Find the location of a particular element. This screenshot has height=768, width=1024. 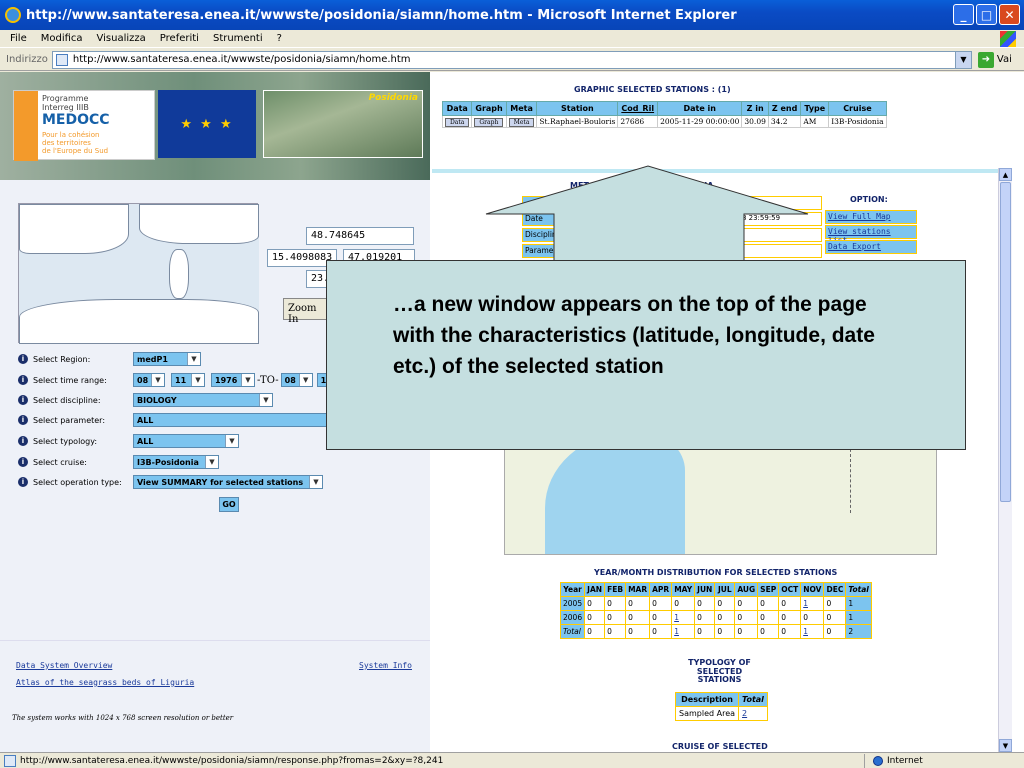

year-from-select: 1976 ▼ is located at coordinates (233, 380).